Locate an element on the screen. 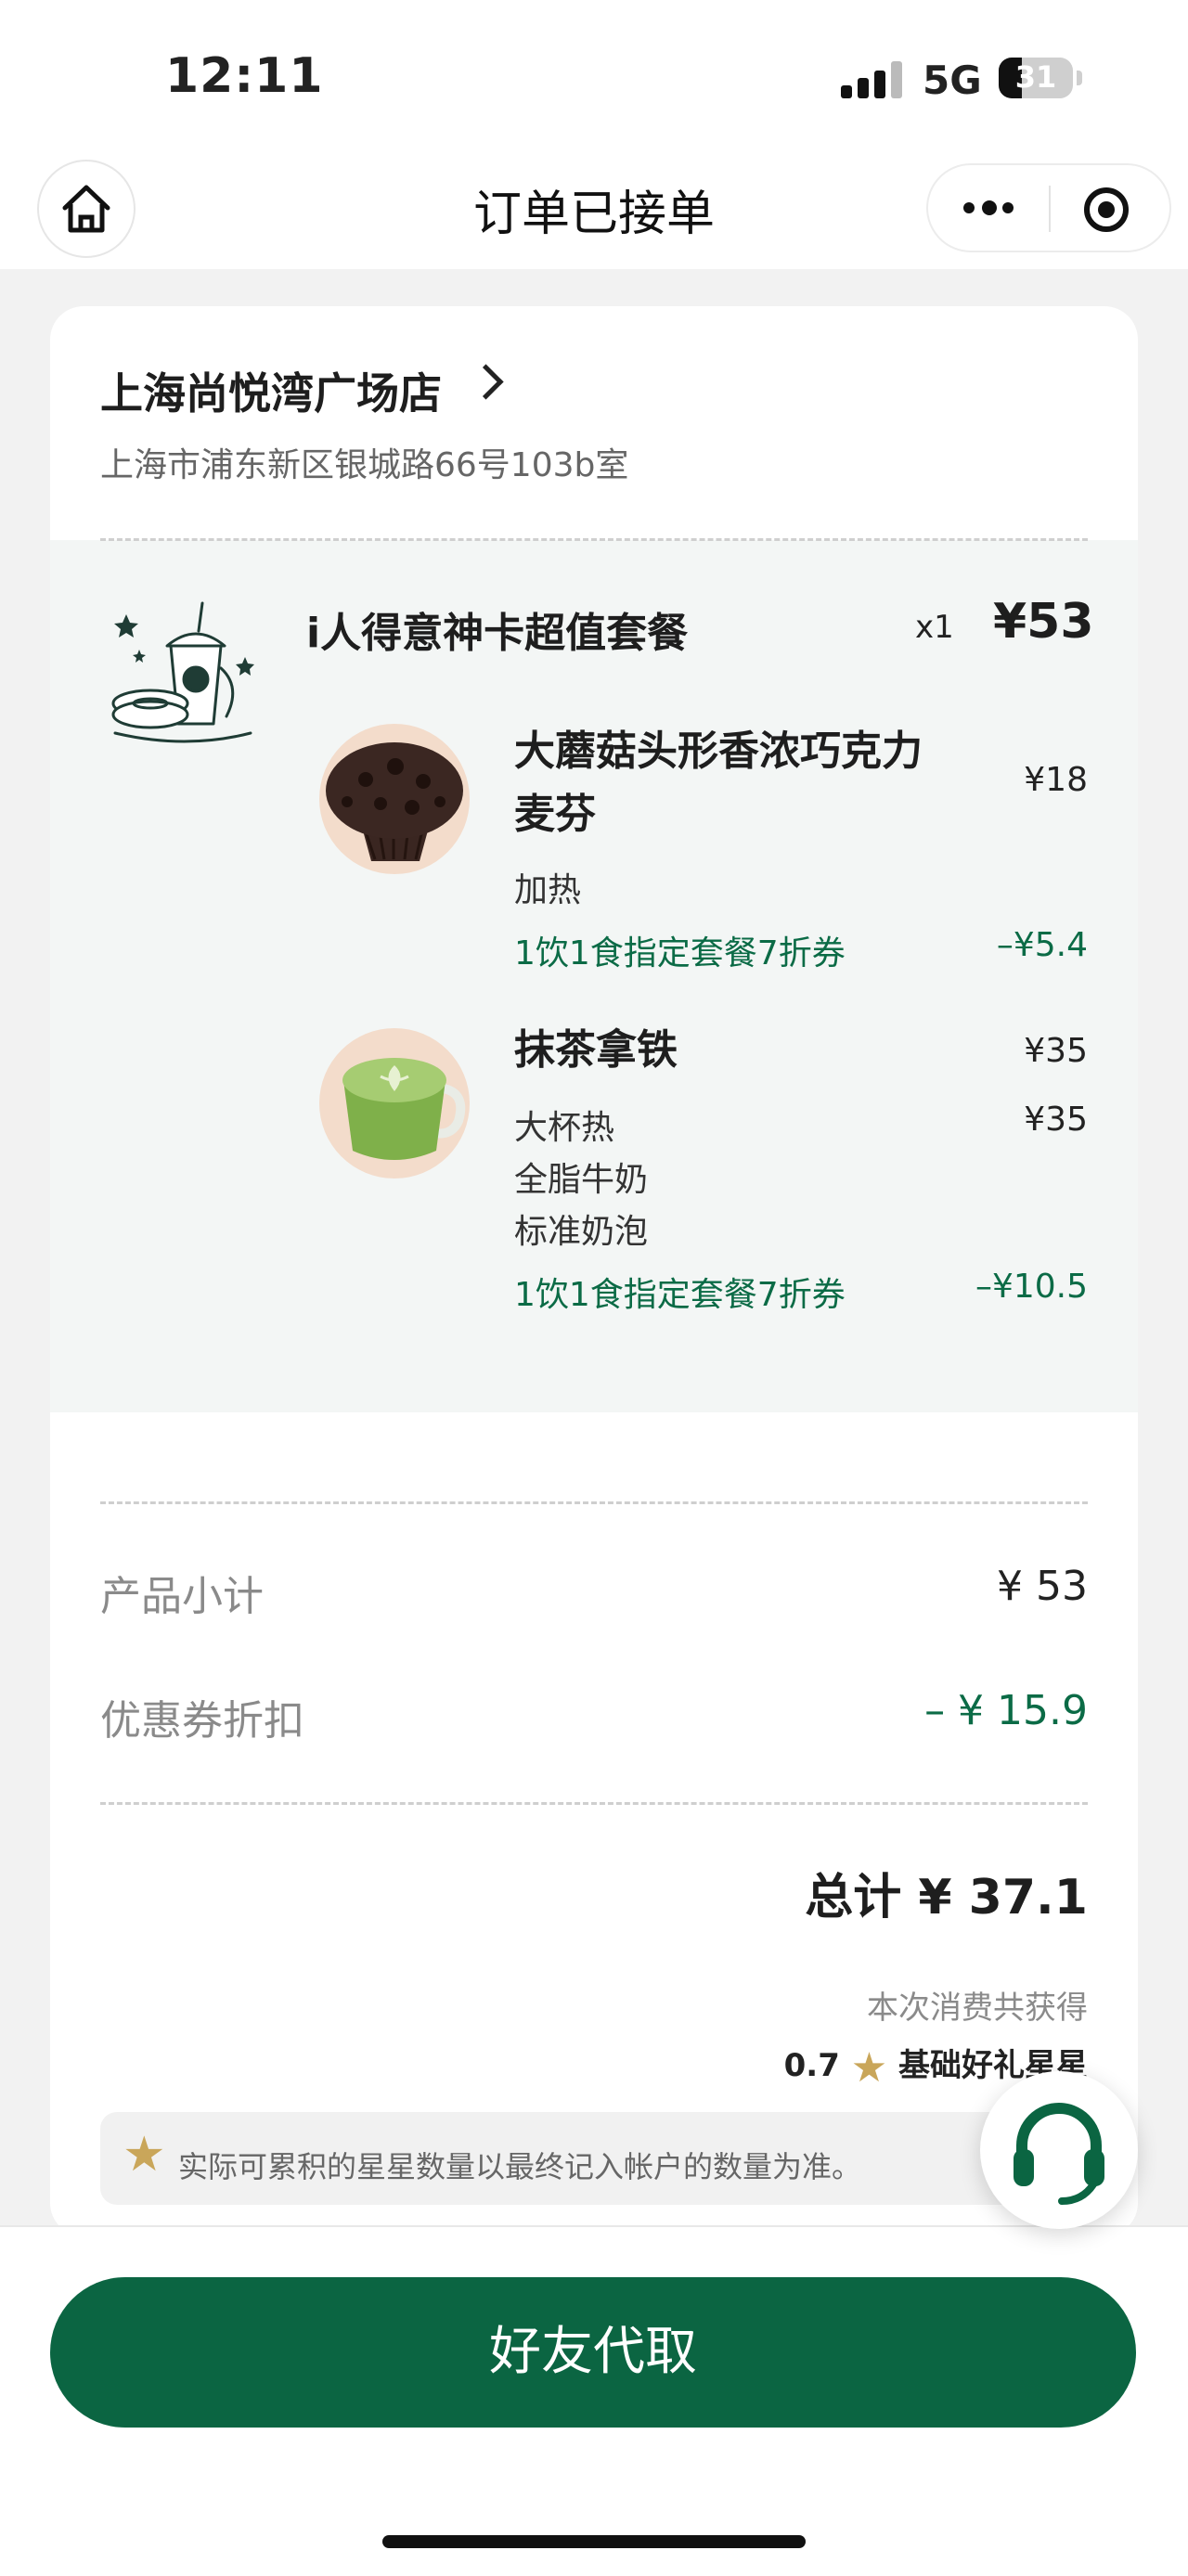 The width and height of the screenshot is (1188, 2576). mini-program-capsule is located at coordinates (1048, 207).